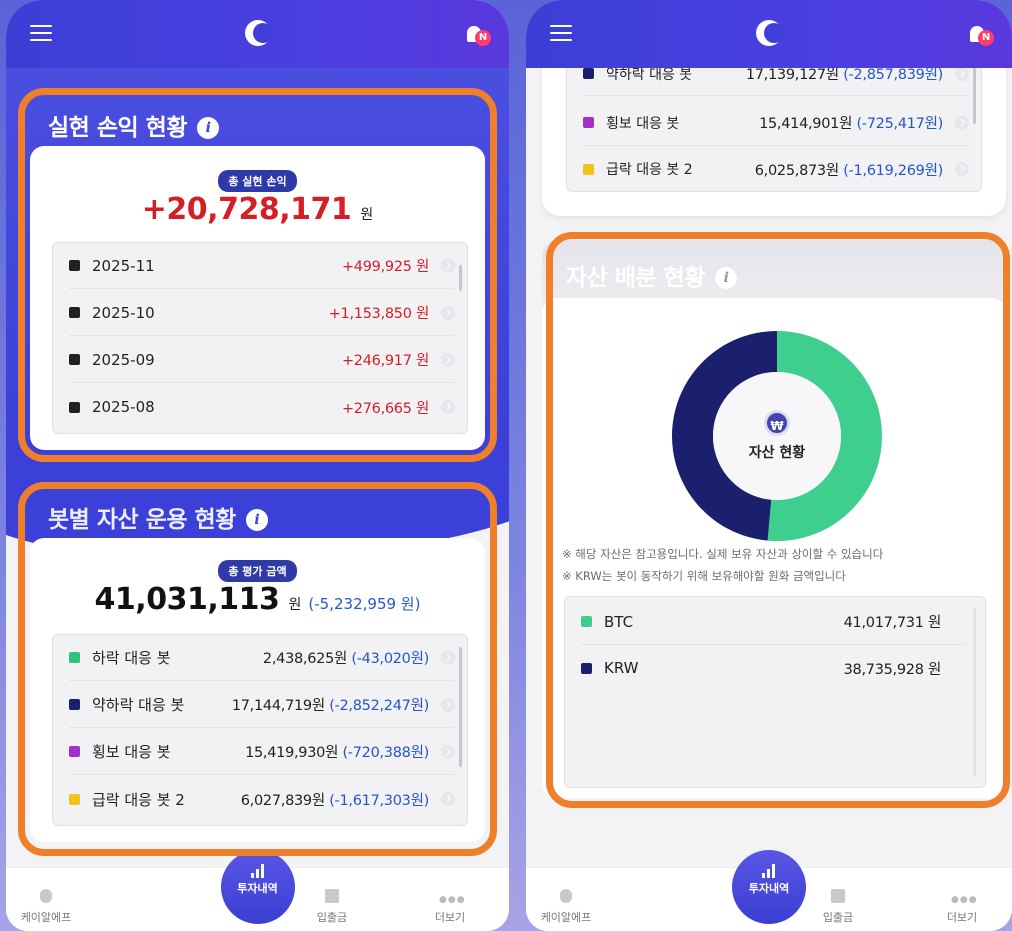 This screenshot has height=931, width=1012. What do you see at coordinates (123, 312) in the screenshot?
I see `month-label: 2025-10` at bounding box center [123, 312].